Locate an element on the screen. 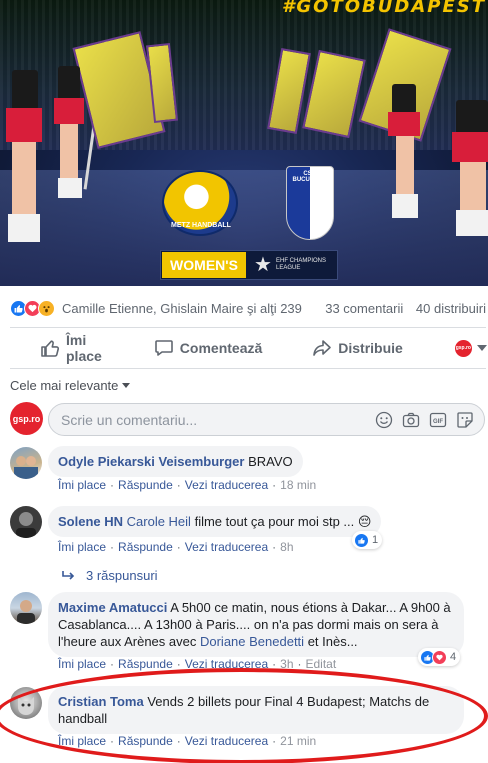 This screenshot has height=763, width=488. post-as-selector: gsp.ro is located at coordinates (470, 348).